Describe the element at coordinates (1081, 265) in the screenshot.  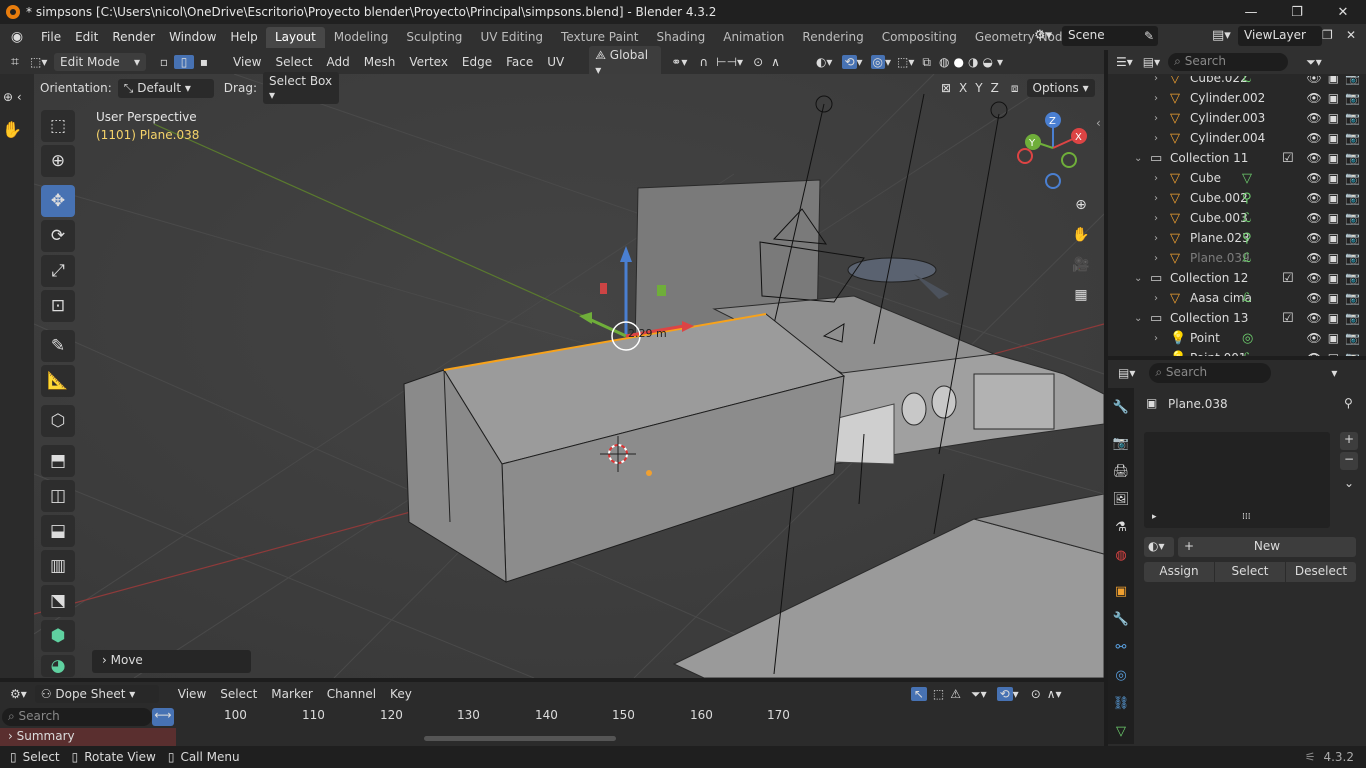
I see `camera-view-icon: 🎥` at that location.